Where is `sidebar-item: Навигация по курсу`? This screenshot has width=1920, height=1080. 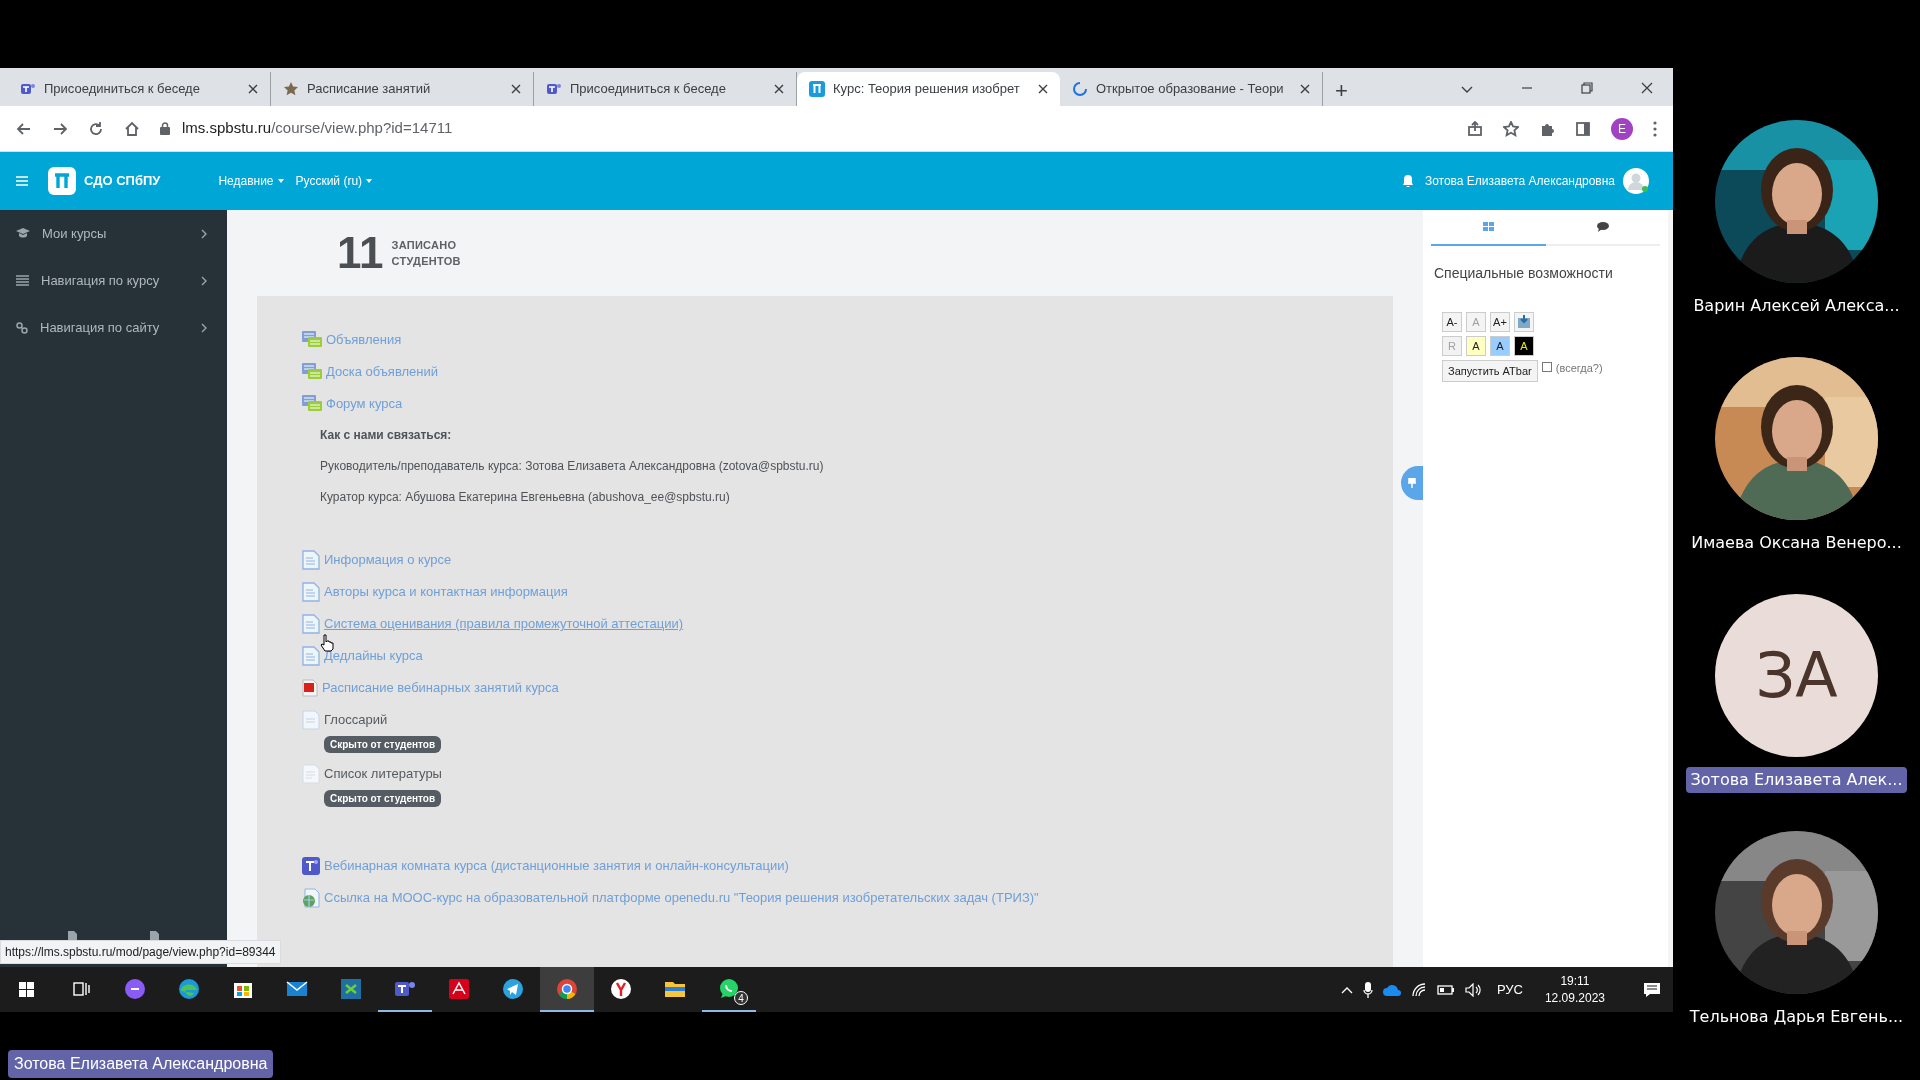 sidebar-item: Навигация по курсу is located at coordinates (113, 280).